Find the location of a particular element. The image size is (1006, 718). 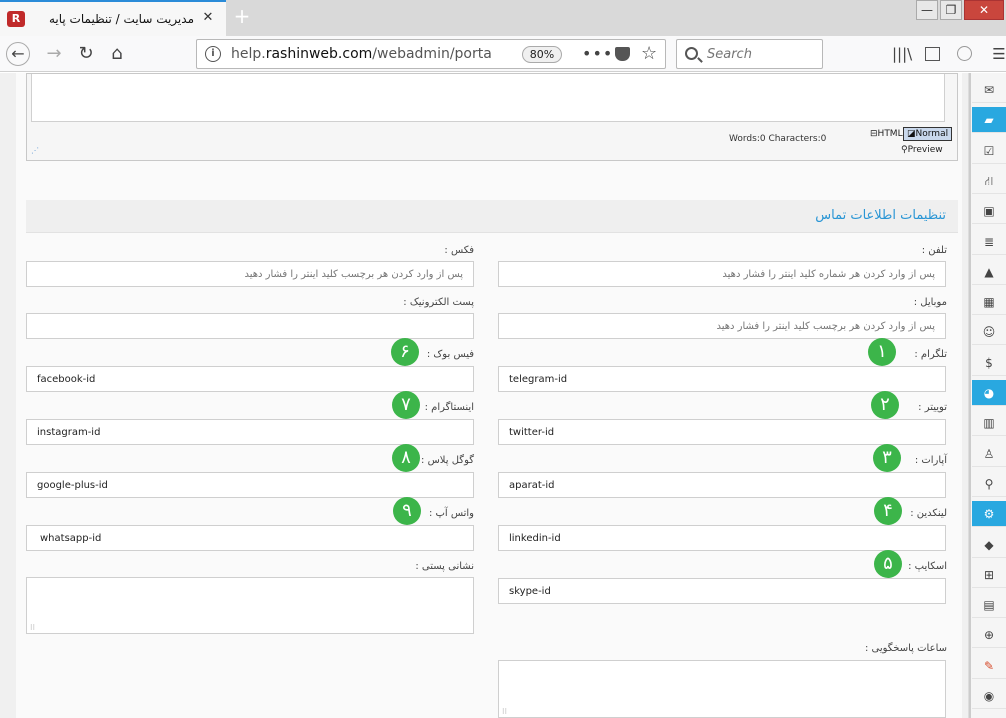

telegram-label: تلگرام : is located at coordinates (930, 354).